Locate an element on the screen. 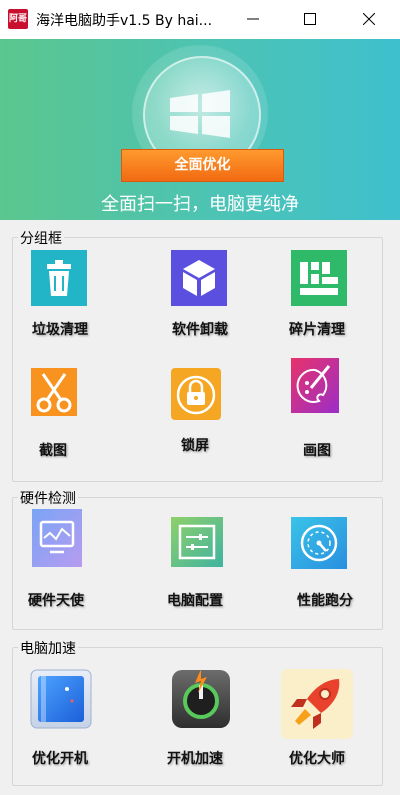 Image resolution: width=400 pixels, height=795 pixels. tile-optimize-master: 优化大师 is located at coordinates (317, 717).